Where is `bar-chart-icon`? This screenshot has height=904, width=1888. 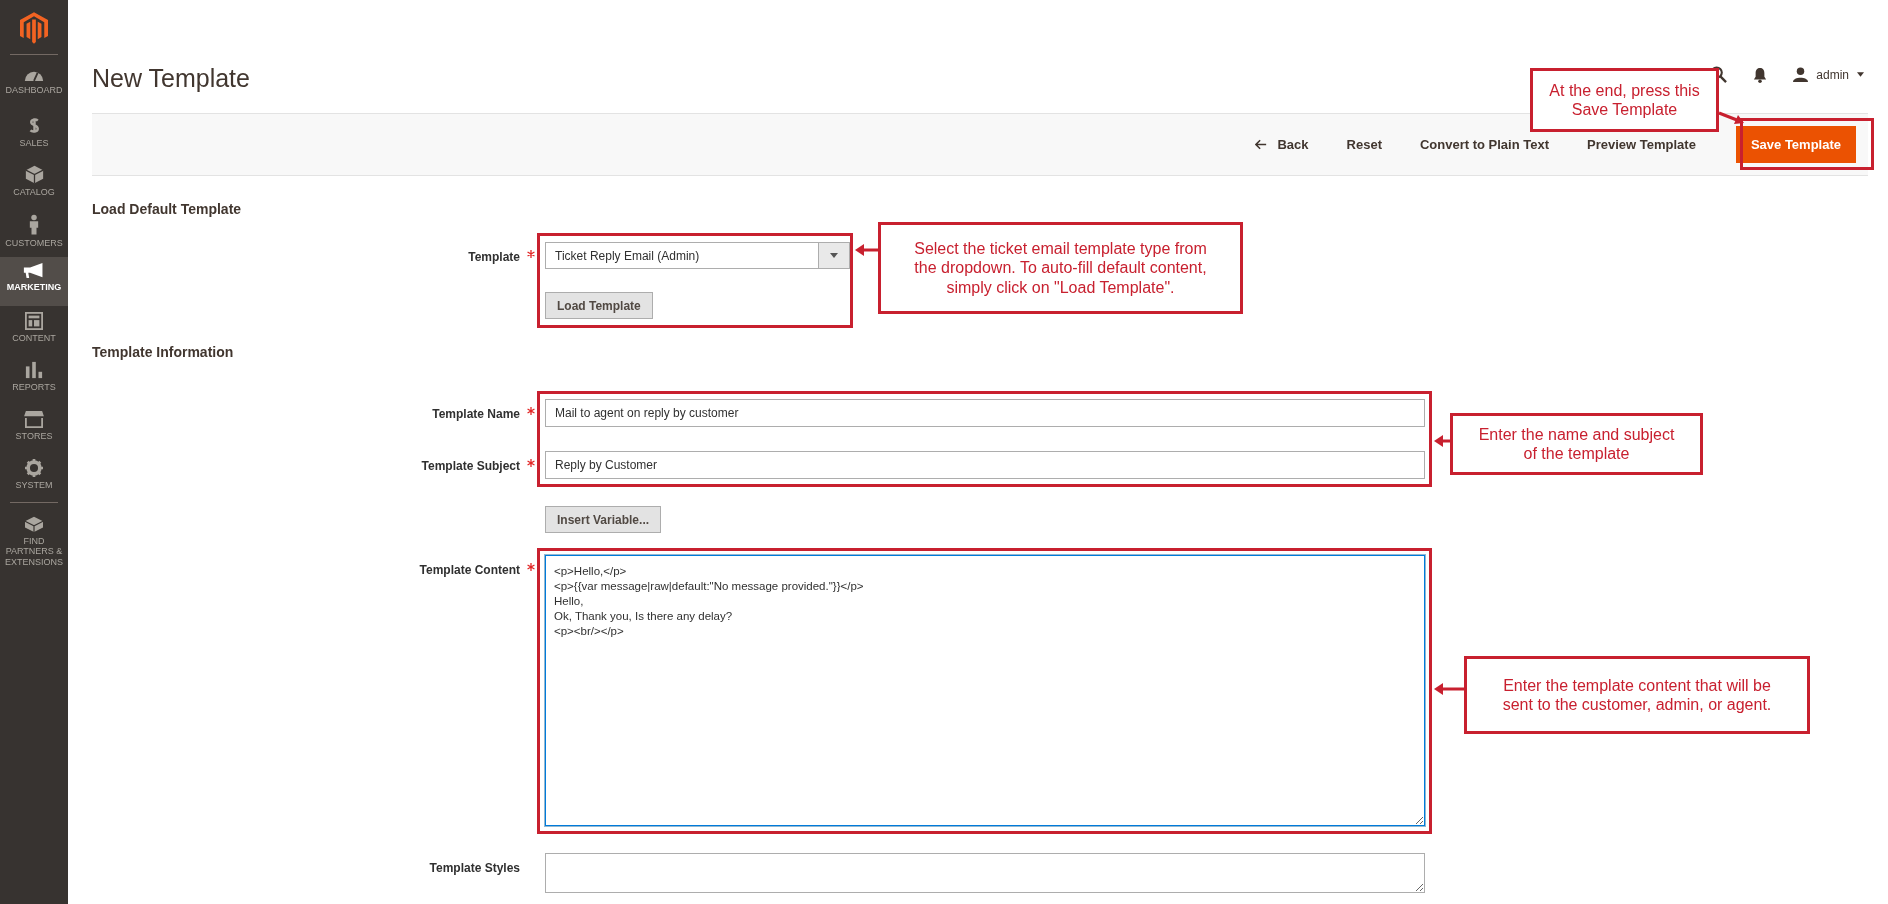 bar-chart-icon is located at coordinates (34, 370).